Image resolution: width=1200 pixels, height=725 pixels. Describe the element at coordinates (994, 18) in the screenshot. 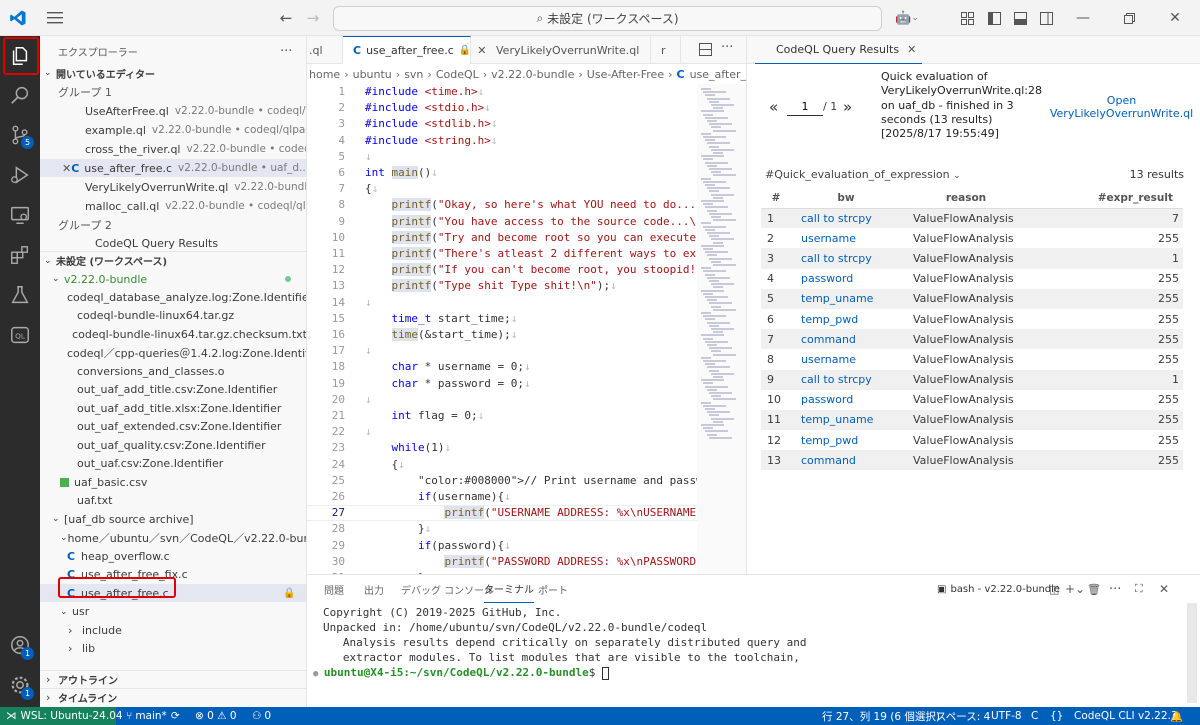

I see `toggle-sidebar-icon` at that location.